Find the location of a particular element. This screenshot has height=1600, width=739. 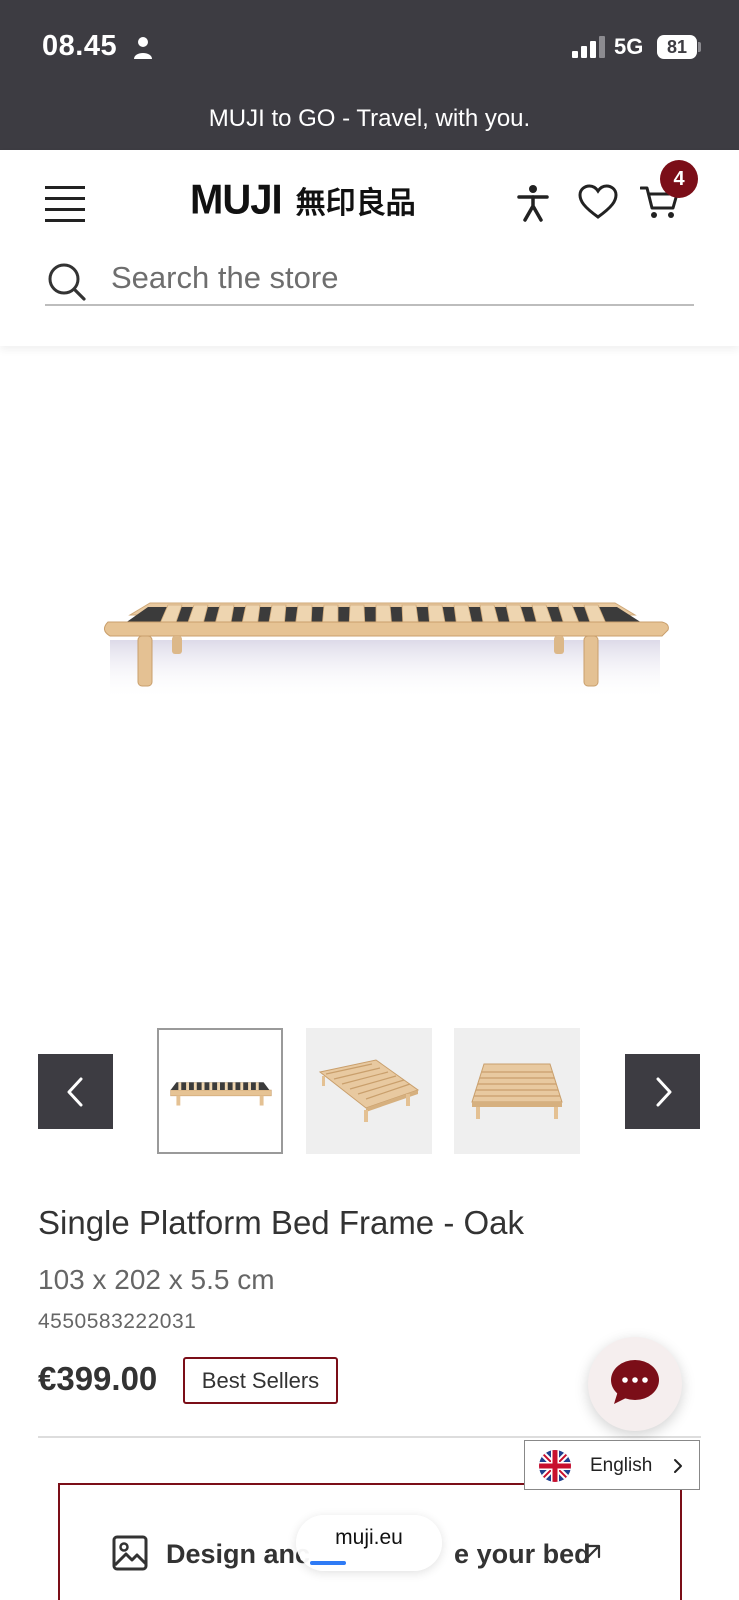

bed-front-image is located at coordinates (517, 1091).